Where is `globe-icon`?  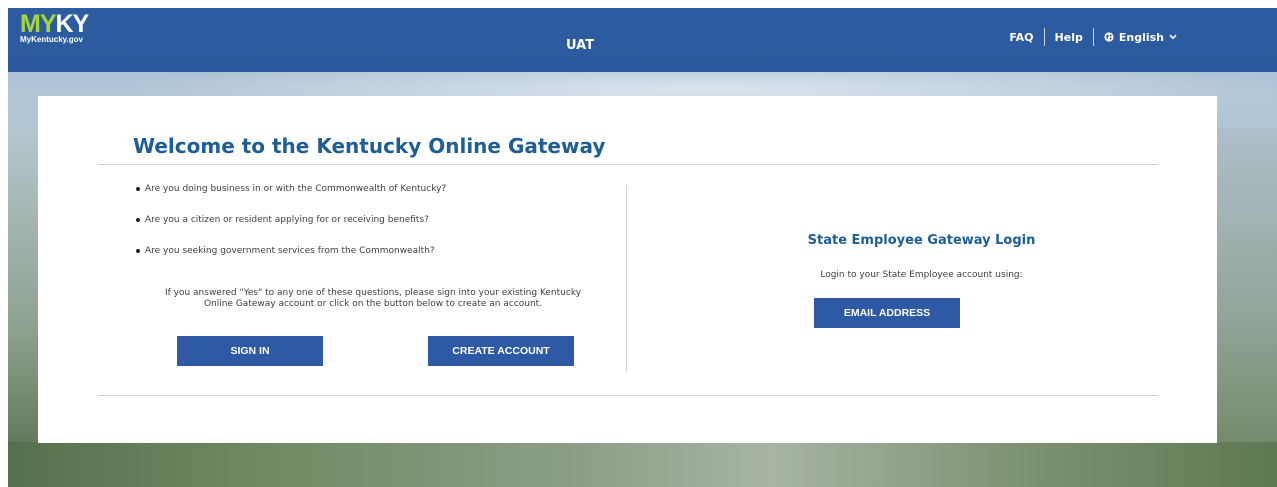 globe-icon is located at coordinates (1109, 37).